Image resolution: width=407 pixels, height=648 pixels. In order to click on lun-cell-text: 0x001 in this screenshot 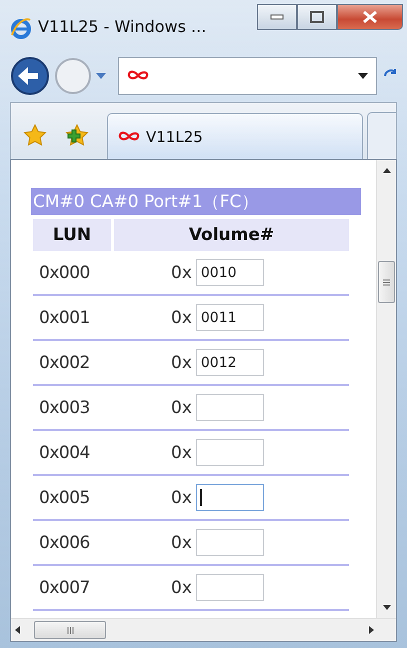, I will do `click(64, 318)`.